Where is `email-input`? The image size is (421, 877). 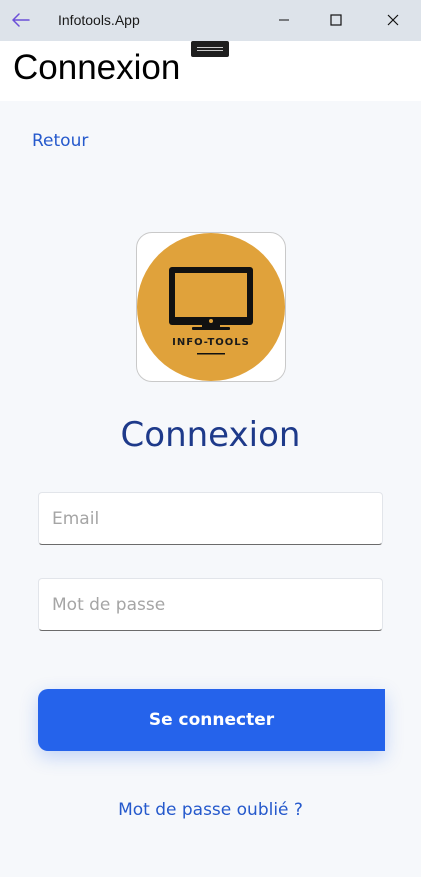 email-input is located at coordinates (210, 518).